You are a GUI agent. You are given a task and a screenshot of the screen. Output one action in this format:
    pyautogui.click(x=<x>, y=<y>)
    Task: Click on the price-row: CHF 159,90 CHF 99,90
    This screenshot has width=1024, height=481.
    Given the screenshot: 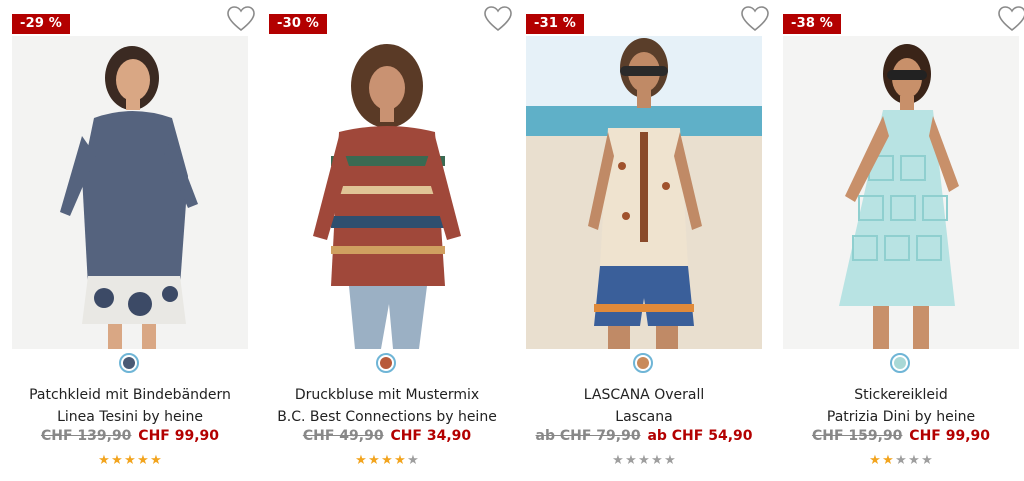 What is the action you would take?
    pyautogui.click(x=901, y=436)
    